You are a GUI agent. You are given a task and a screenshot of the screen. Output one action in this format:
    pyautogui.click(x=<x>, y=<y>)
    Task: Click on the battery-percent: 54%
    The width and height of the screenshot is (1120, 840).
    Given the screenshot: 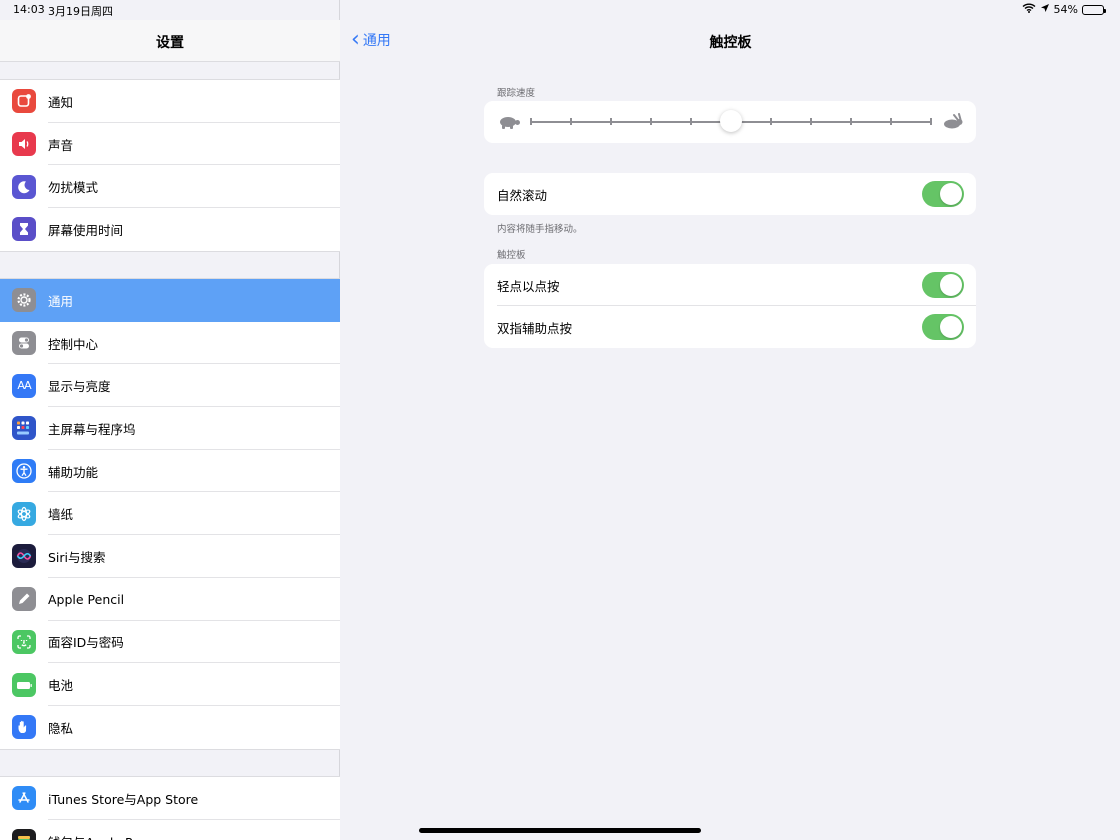 What is the action you would take?
    pyautogui.click(x=1065, y=9)
    